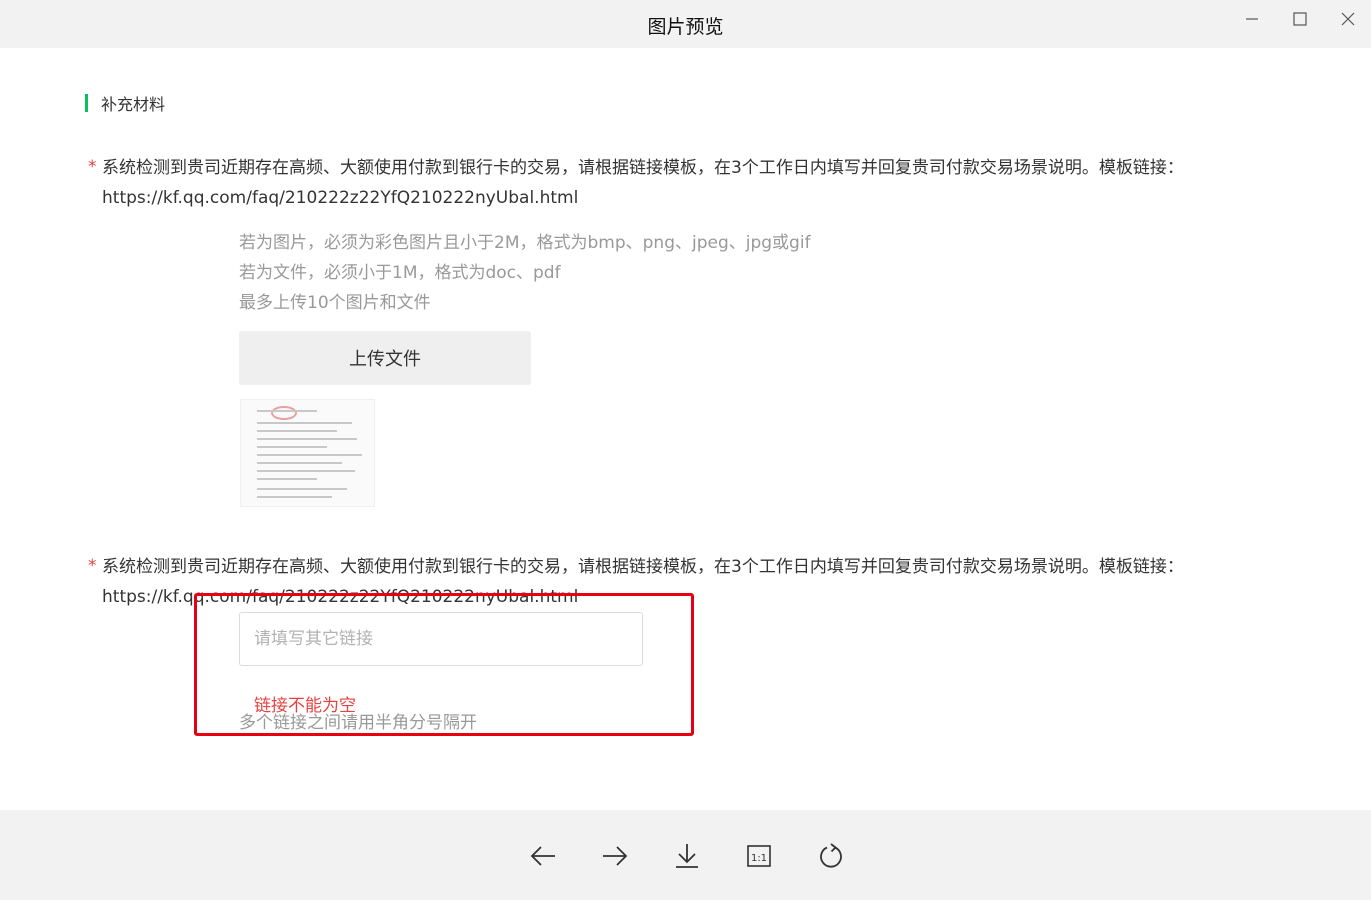 The width and height of the screenshot is (1371, 900). What do you see at coordinates (441, 639) in the screenshot?
I see `other-link-input` at bounding box center [441, 639].